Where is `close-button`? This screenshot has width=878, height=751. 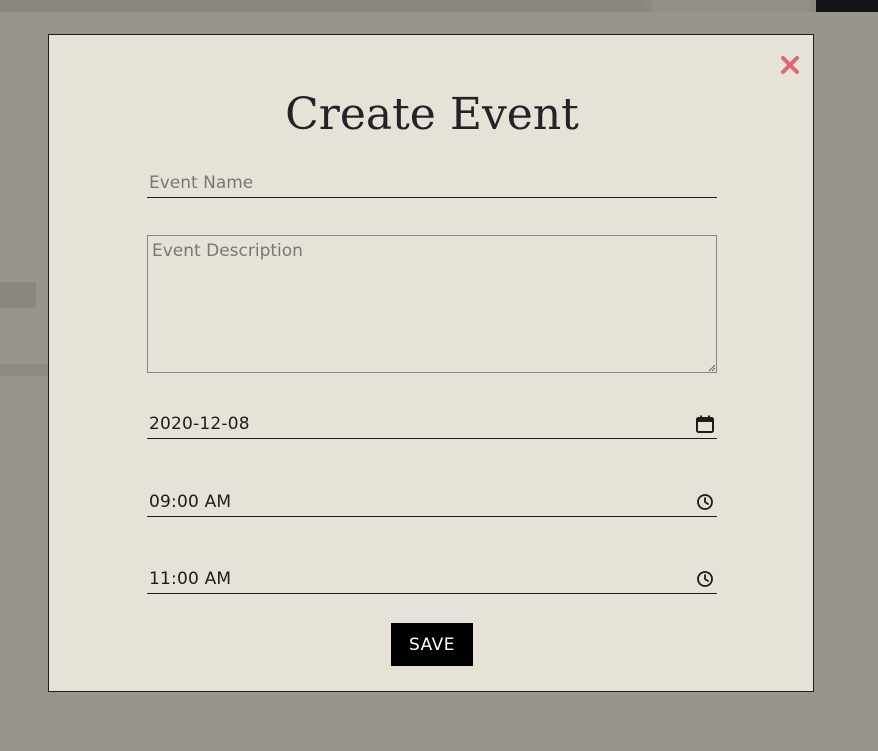
close-button is located at coordinates (790, 65).